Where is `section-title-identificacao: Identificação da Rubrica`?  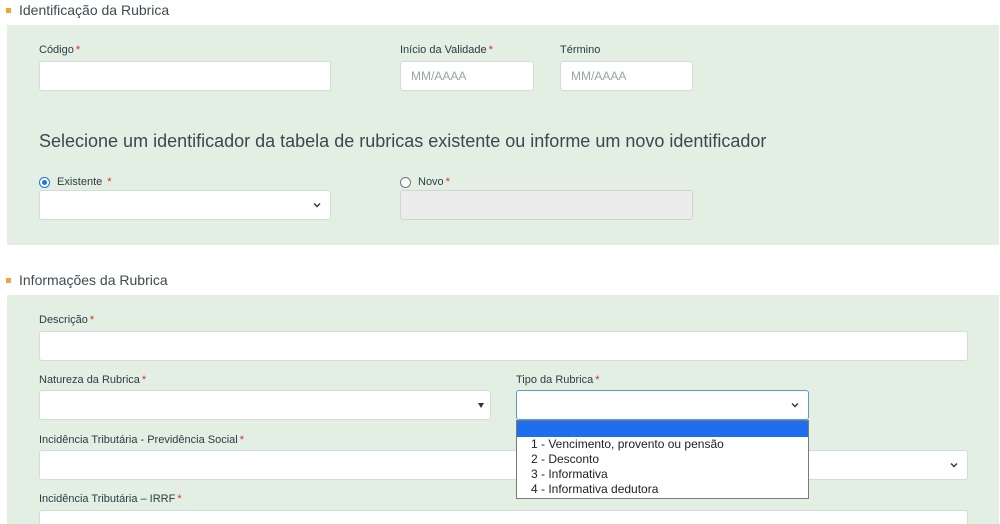 section-title-identificacao: Identificação da Rubrica is located at coordinates (87, 10).